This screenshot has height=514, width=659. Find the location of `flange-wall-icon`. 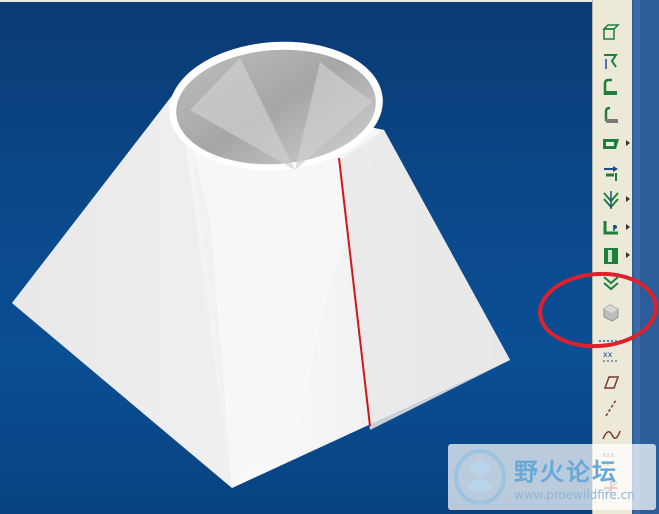

flange-wall-icon is located at coordinates (611, 116).